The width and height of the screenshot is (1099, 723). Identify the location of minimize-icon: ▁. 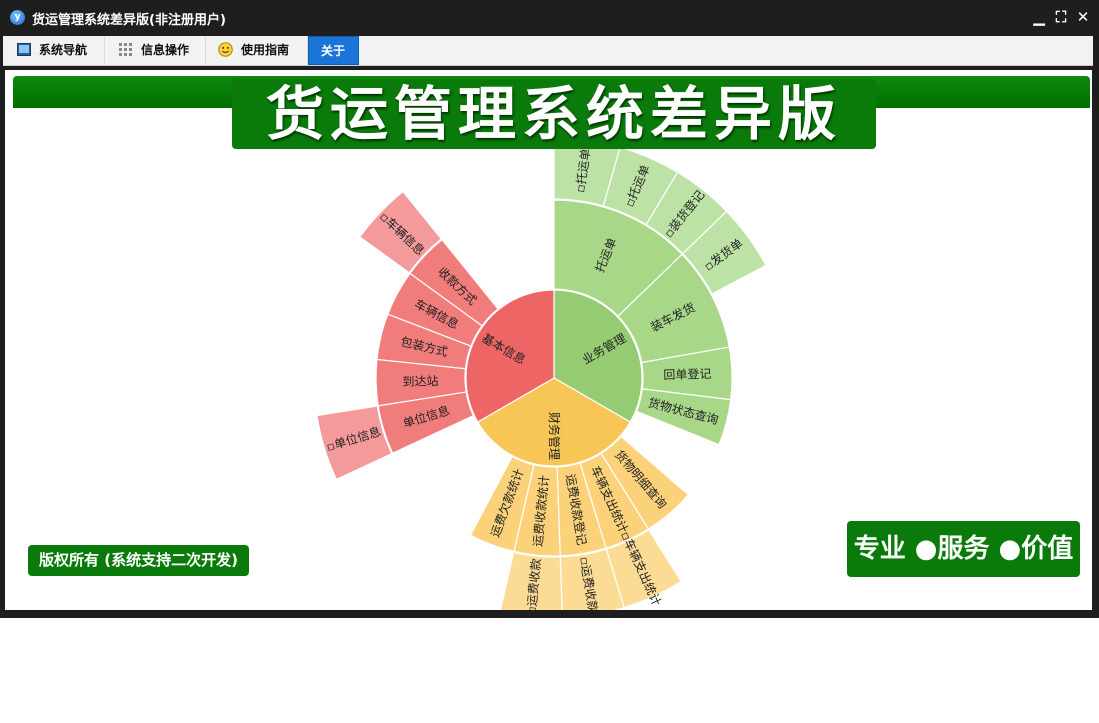
(1039, 17).